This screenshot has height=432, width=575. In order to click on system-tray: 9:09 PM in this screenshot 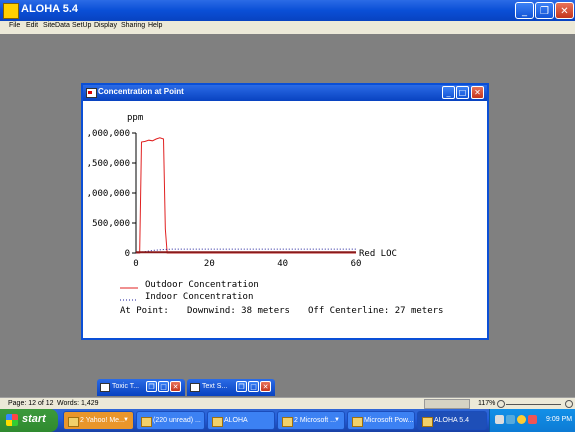, I will do `click(532, 420)`.